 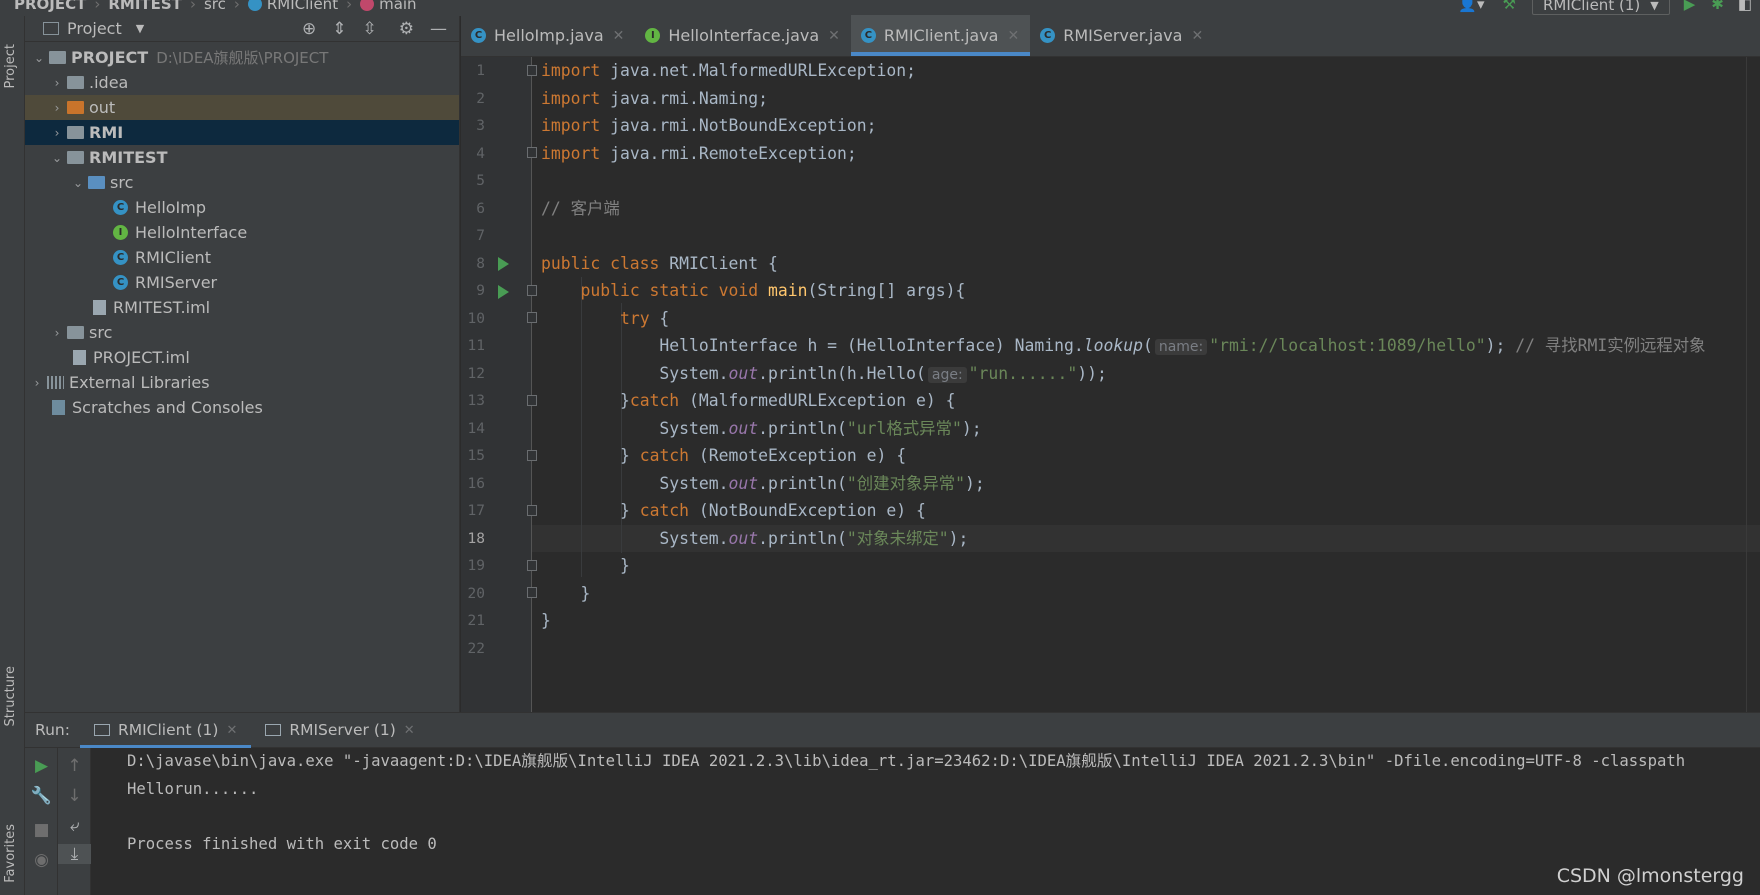 What do you see at coordinates (242, 82) in the screenshot?
I see `tree-item-idea: › .idea` at bounding box center [242, 82].